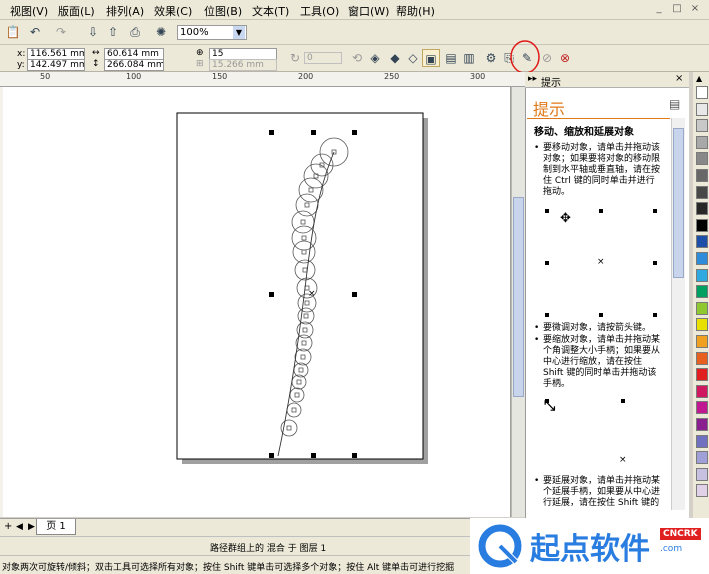 This screenshot has height=574, width=709. What do you see at coordinates (593, 362) in the screenshot?
I see `tip-line: 中心进行缩放，请在按住` at bounding box center [593, 362].